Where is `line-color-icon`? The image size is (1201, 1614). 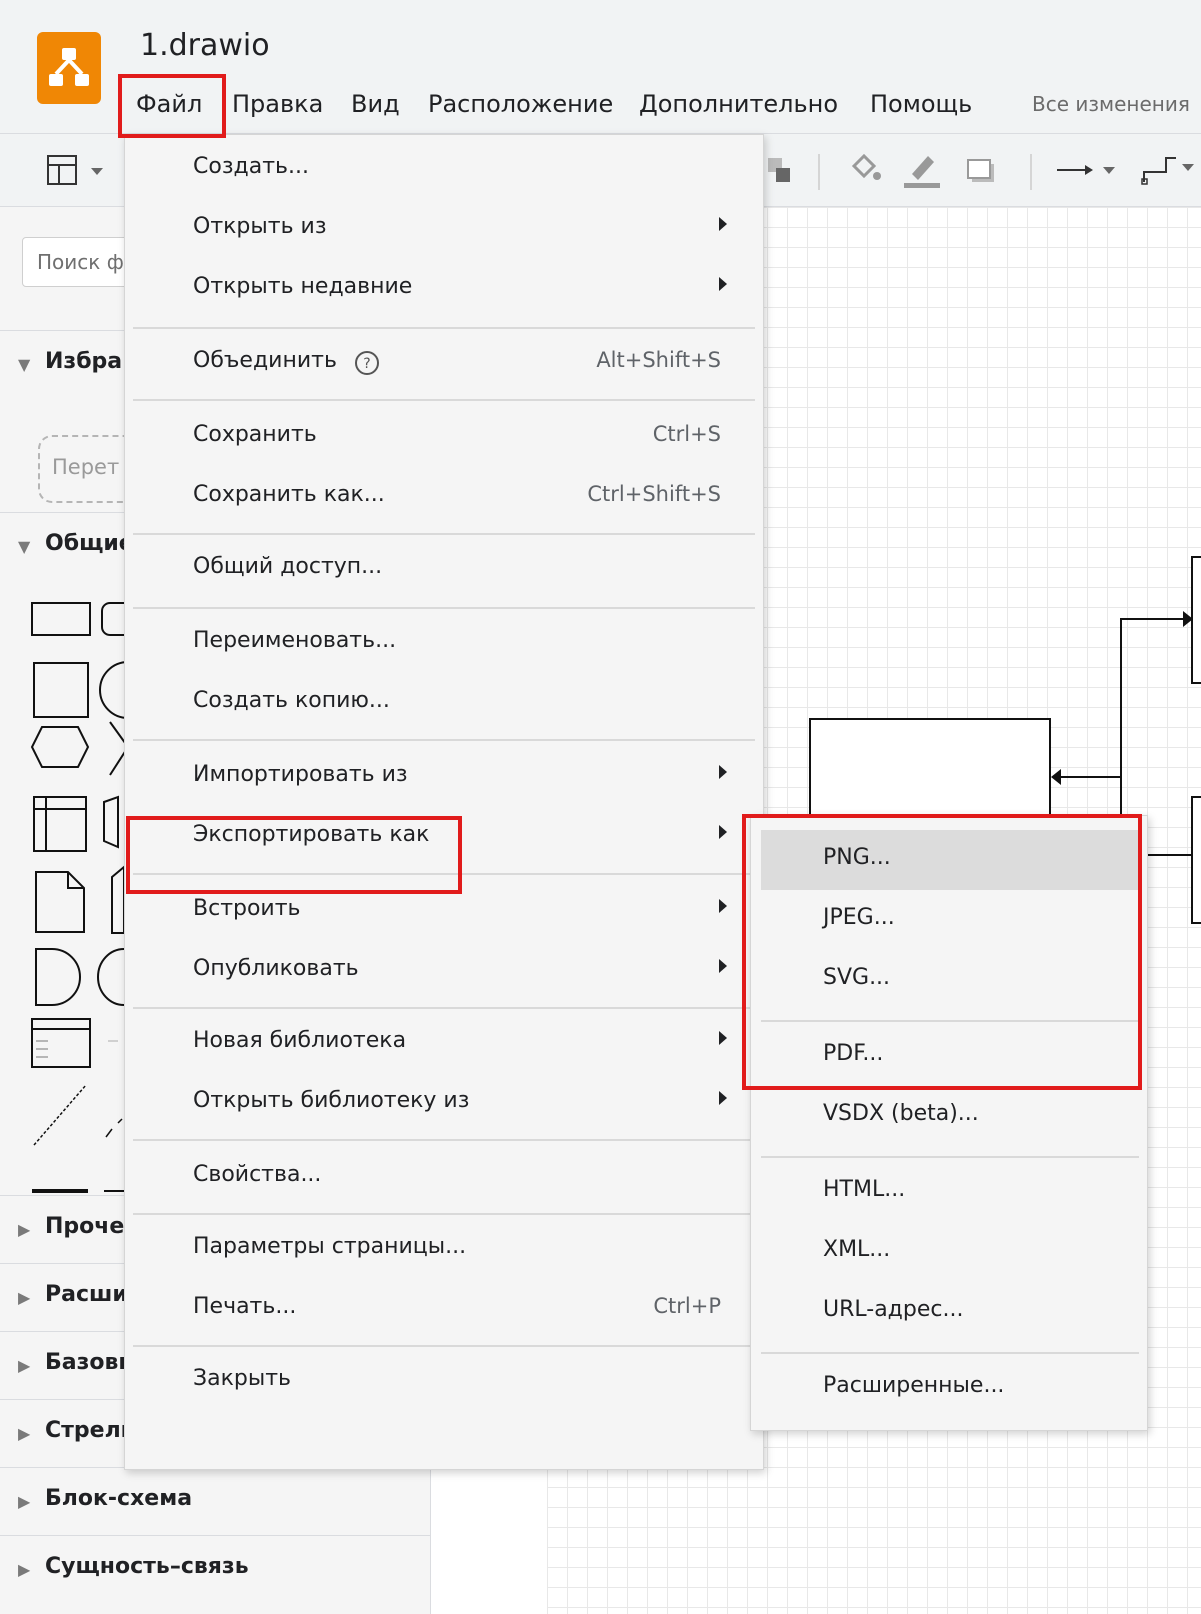
line-color-icon is located at coordinates (922, 170).